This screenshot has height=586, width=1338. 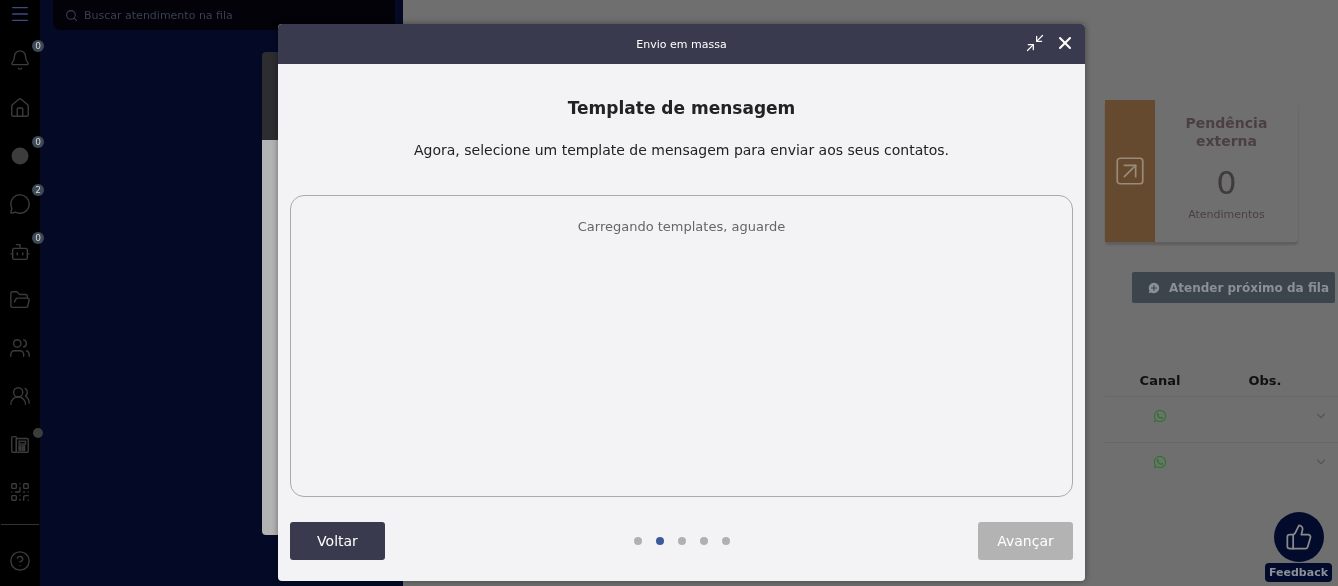 What do you see at coordinates (20, 204) in the screenshot?
I see `chat-icon` at bounding box center [20, 204].